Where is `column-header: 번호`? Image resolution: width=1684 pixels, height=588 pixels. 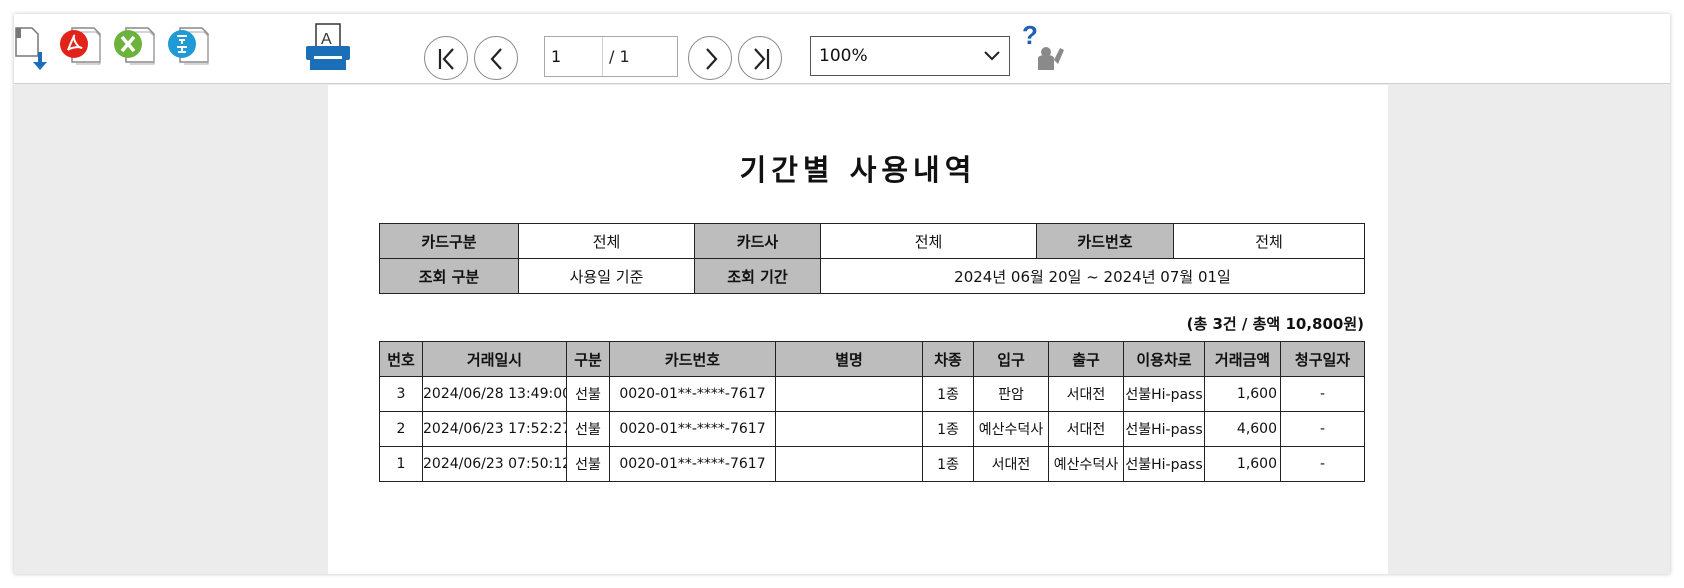
column-header: 번호 is located at coordinates (401, 359).